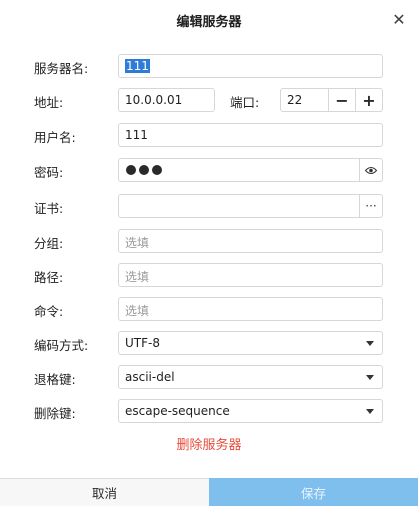 Image resolution: width=418 pixels, height=506 pixels. I want to click on browse-certificate-button: ···, so click(370, 206).